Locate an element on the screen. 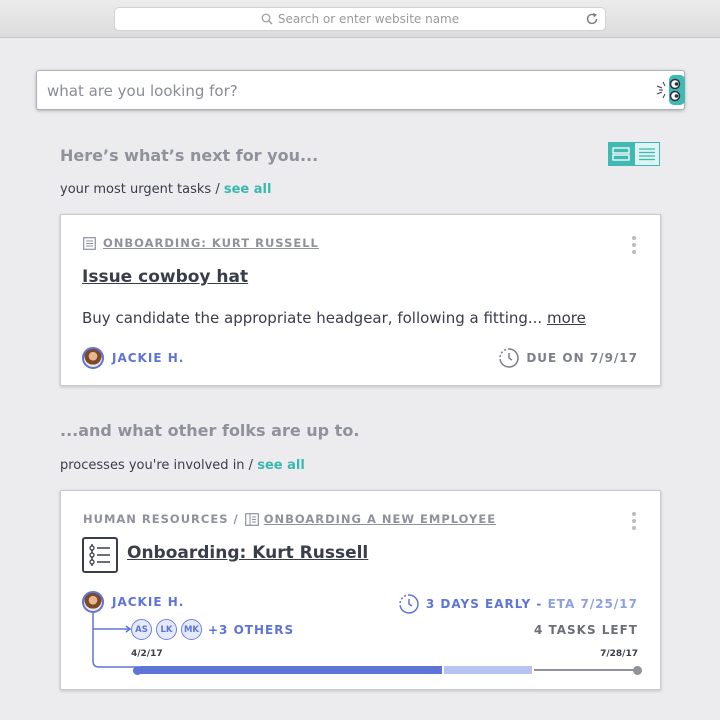  tasks-left: 4 TASKS LEFT is located at coordinates (585, 630).